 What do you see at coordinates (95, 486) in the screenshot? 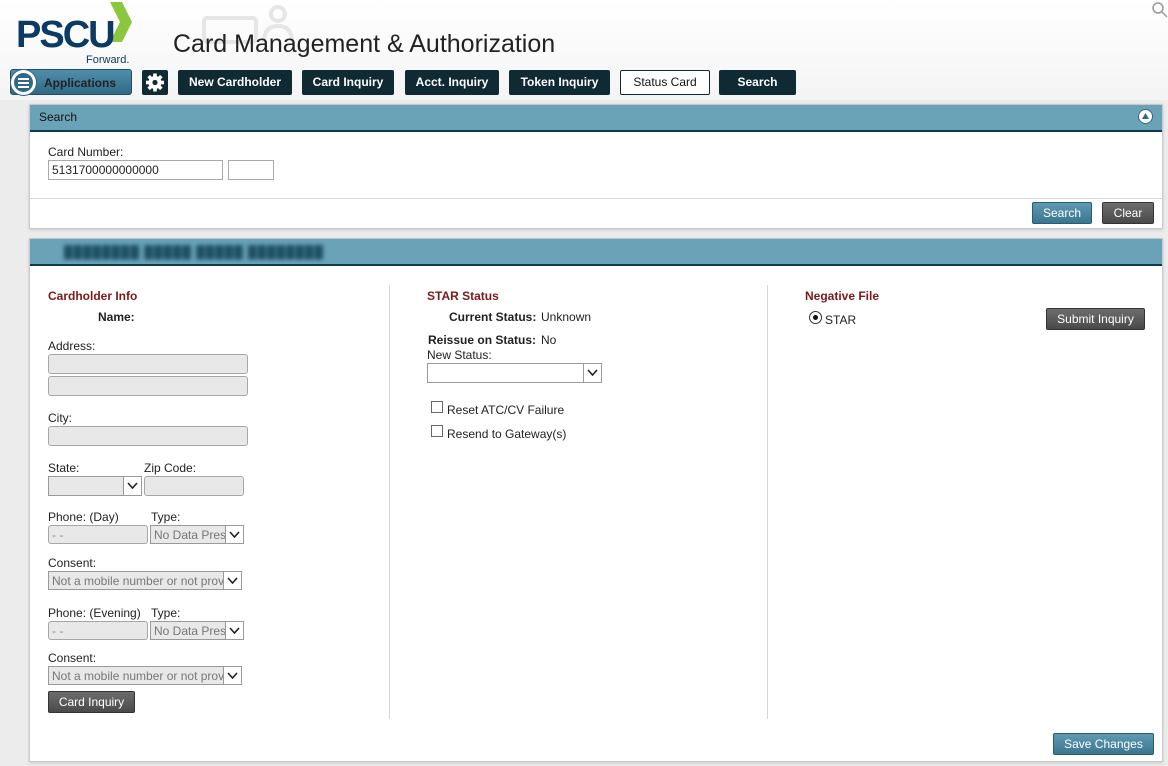
I see `state-select` at bounding box center [95, 486].